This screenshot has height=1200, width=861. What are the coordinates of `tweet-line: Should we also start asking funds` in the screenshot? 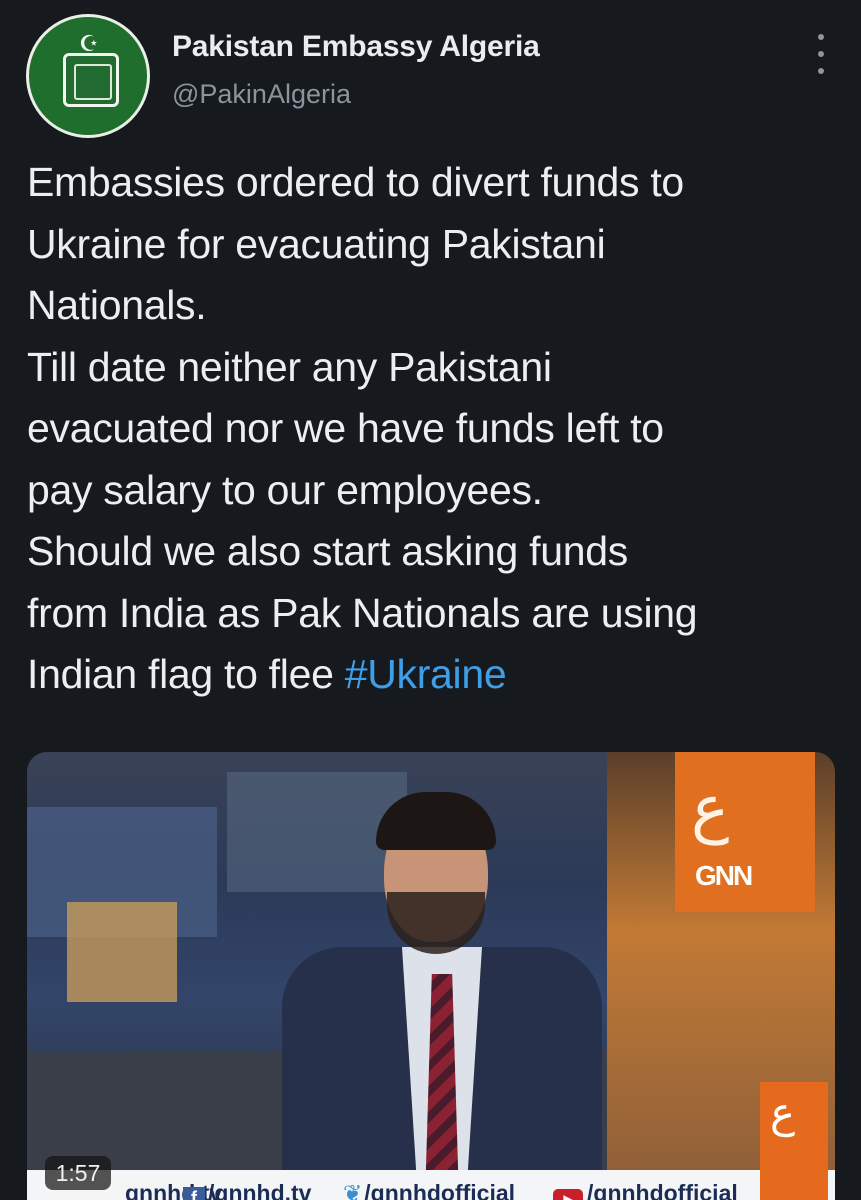 It's located at (327, 551).